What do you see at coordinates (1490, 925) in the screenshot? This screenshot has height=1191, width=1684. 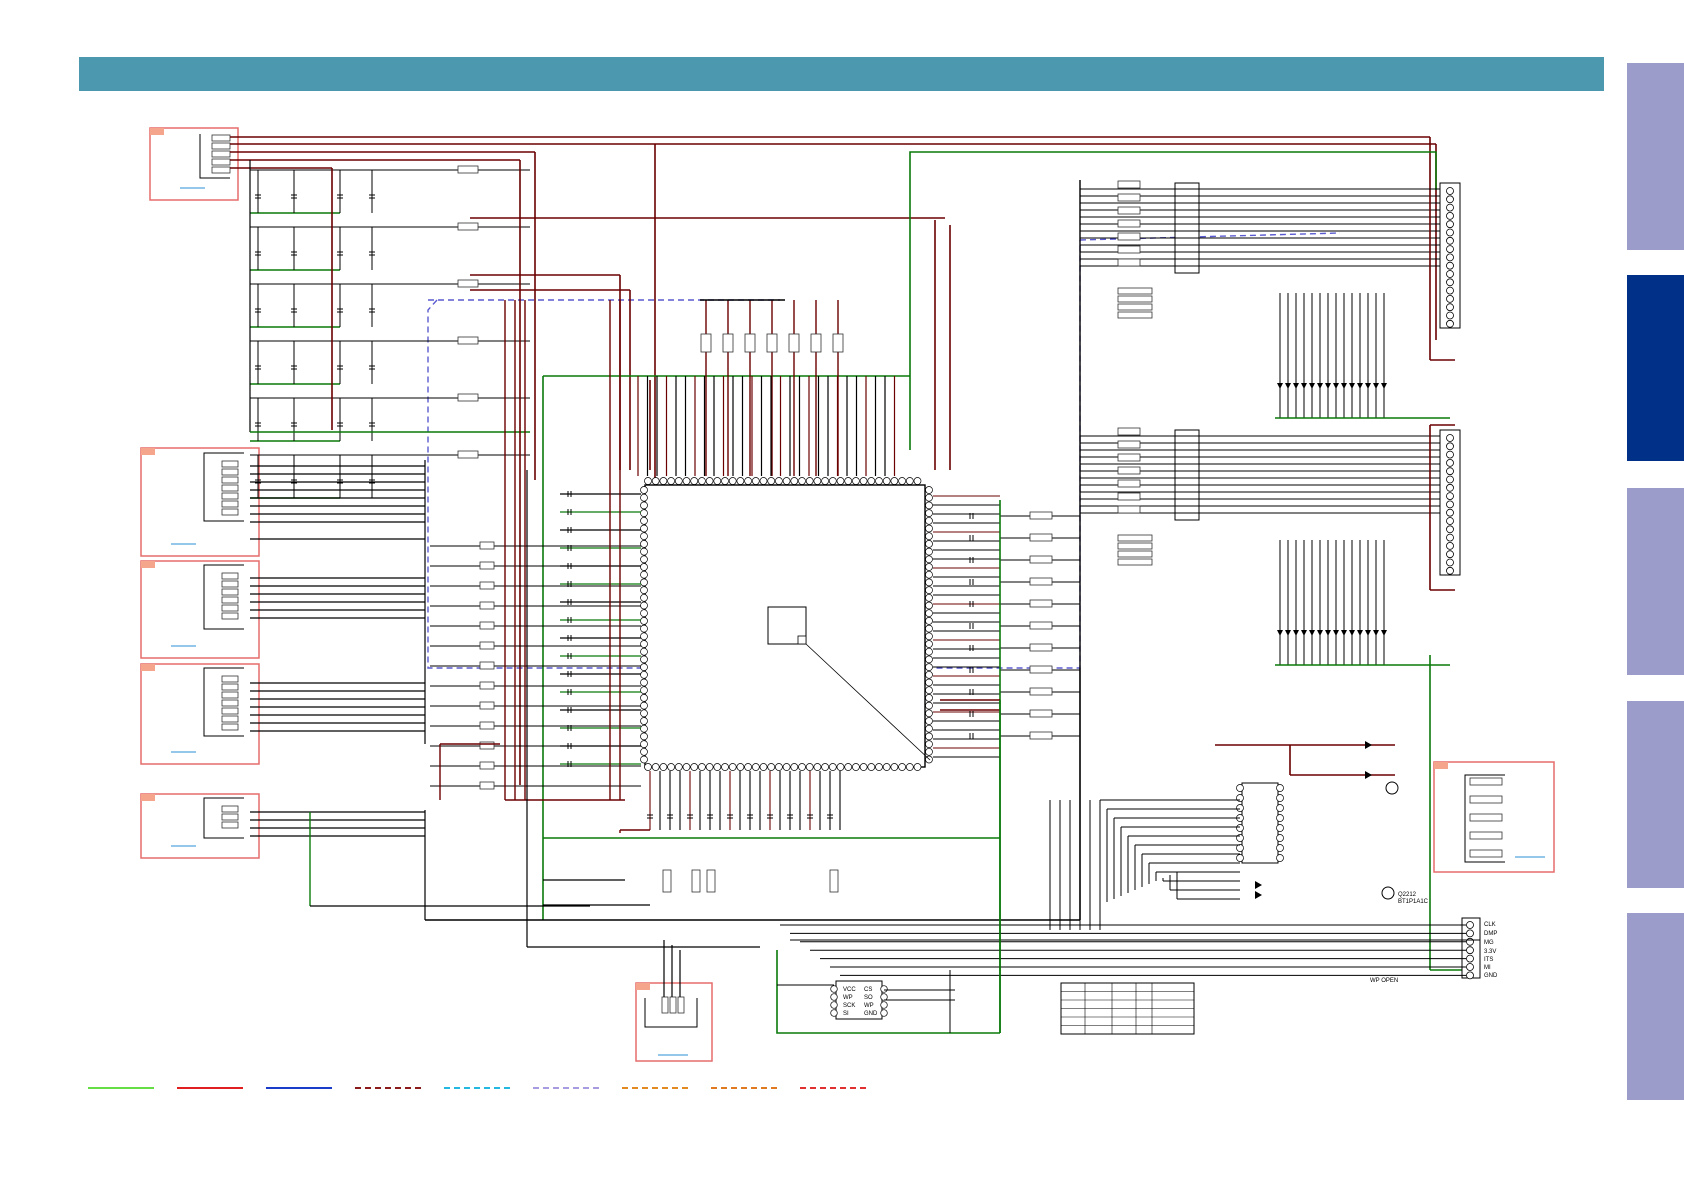 I see `conn-pin-label-clk: CLK` at bounding box center [1490, 925].